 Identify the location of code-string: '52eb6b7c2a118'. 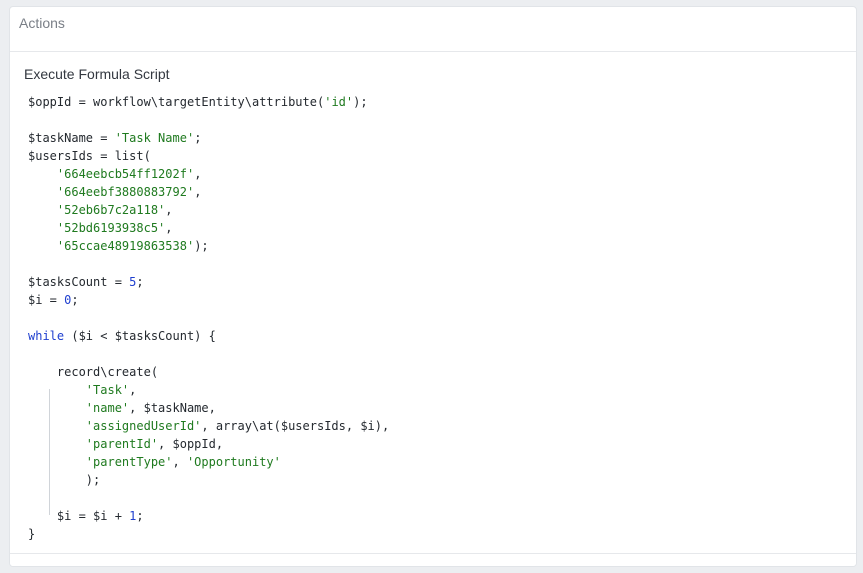
(111, 210).